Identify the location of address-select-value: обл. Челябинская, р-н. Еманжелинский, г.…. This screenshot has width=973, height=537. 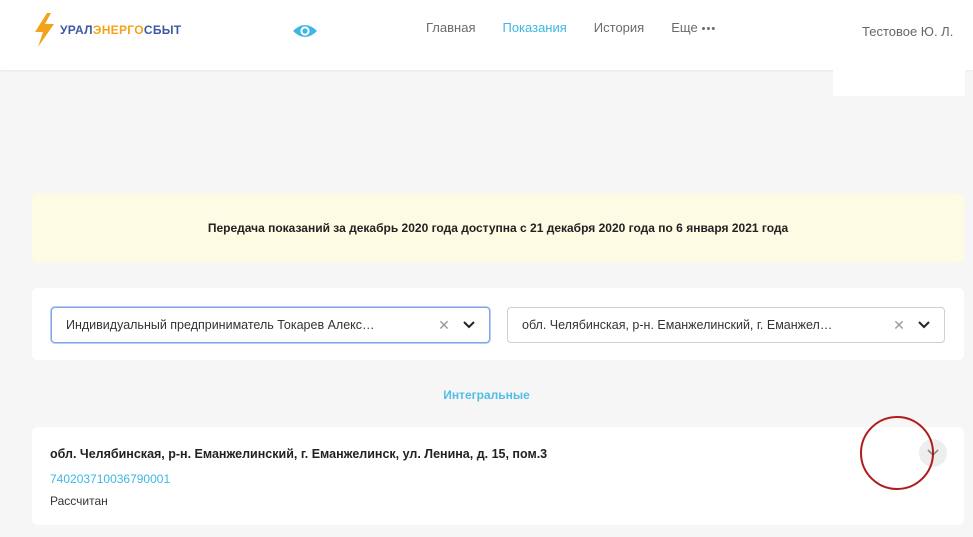
(677, 325).